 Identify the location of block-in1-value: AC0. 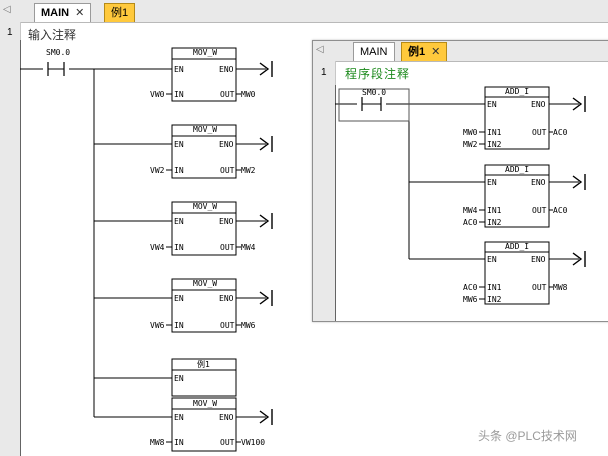
(470, 287).